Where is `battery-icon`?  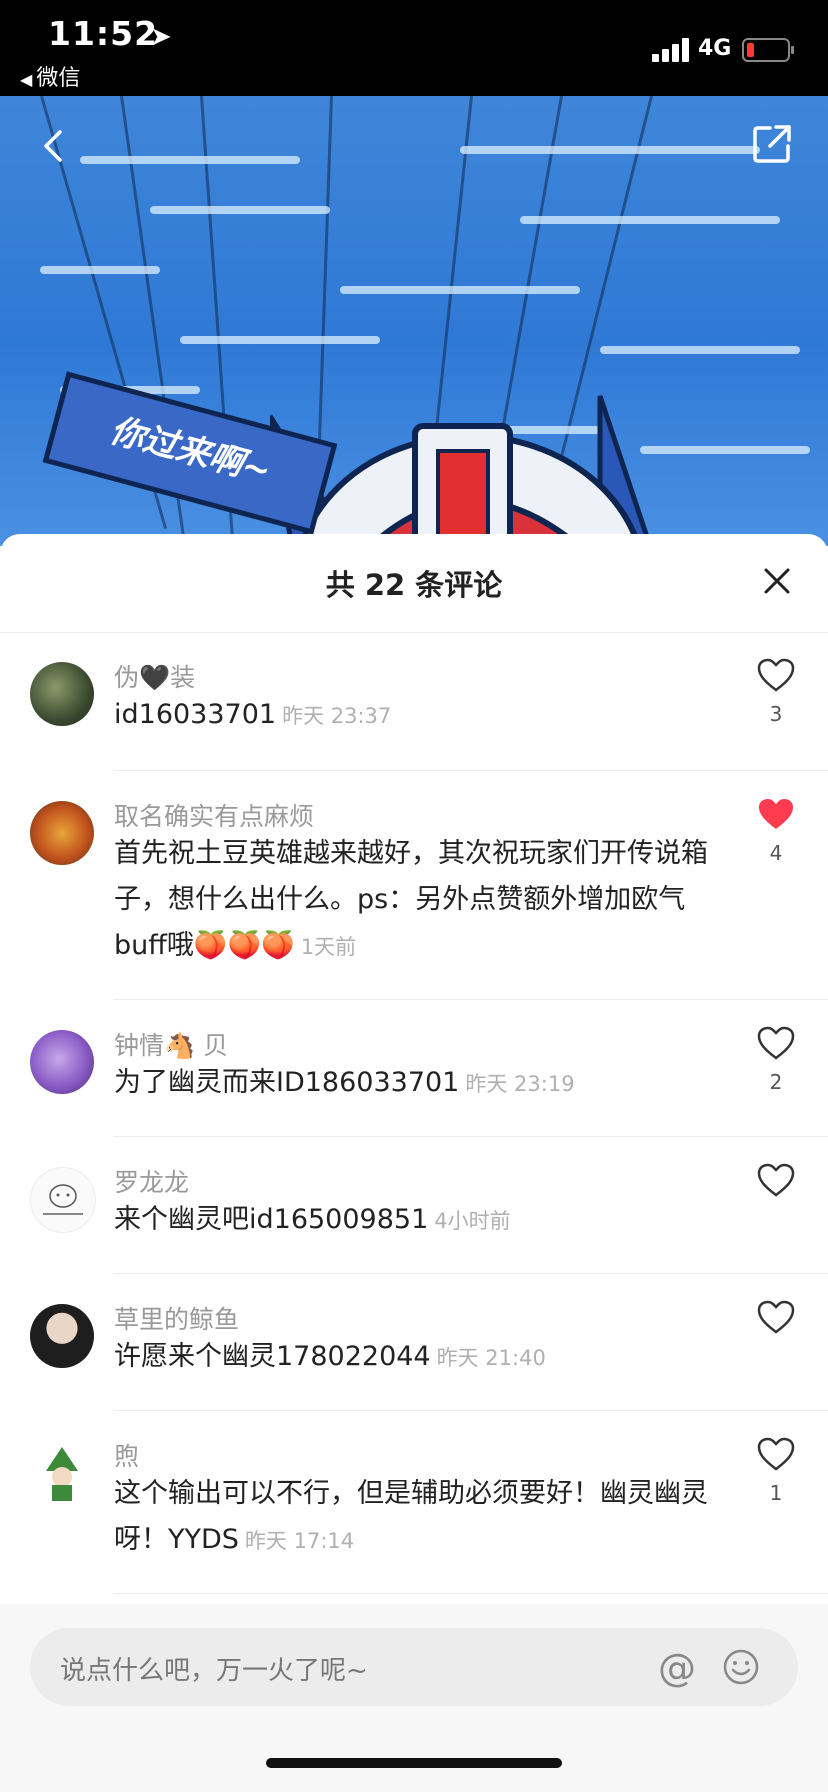 battery-icon is located at coordinates (768, 50).